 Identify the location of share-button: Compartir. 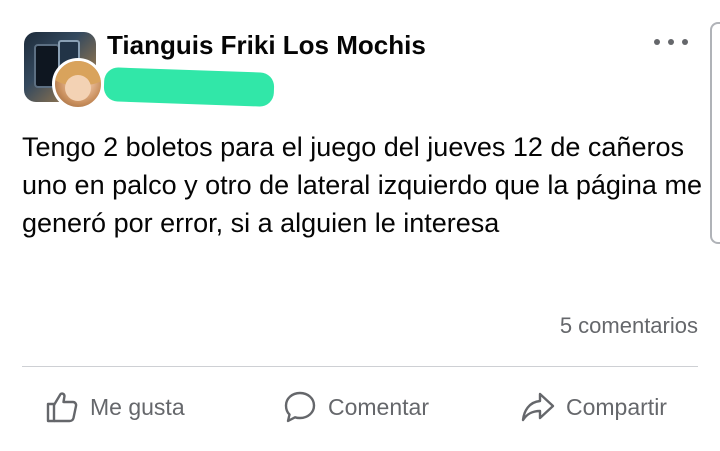
(593, 407).